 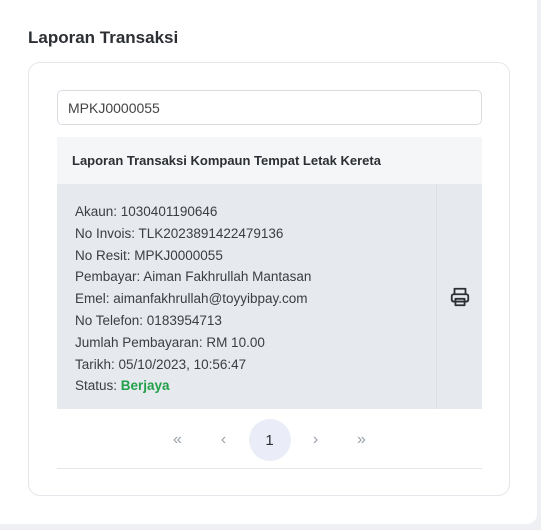 What do you see at coordinates (224, 440) in the screenshot?
I see `prev-page-button: ‹` at bounding box center [224, 440].